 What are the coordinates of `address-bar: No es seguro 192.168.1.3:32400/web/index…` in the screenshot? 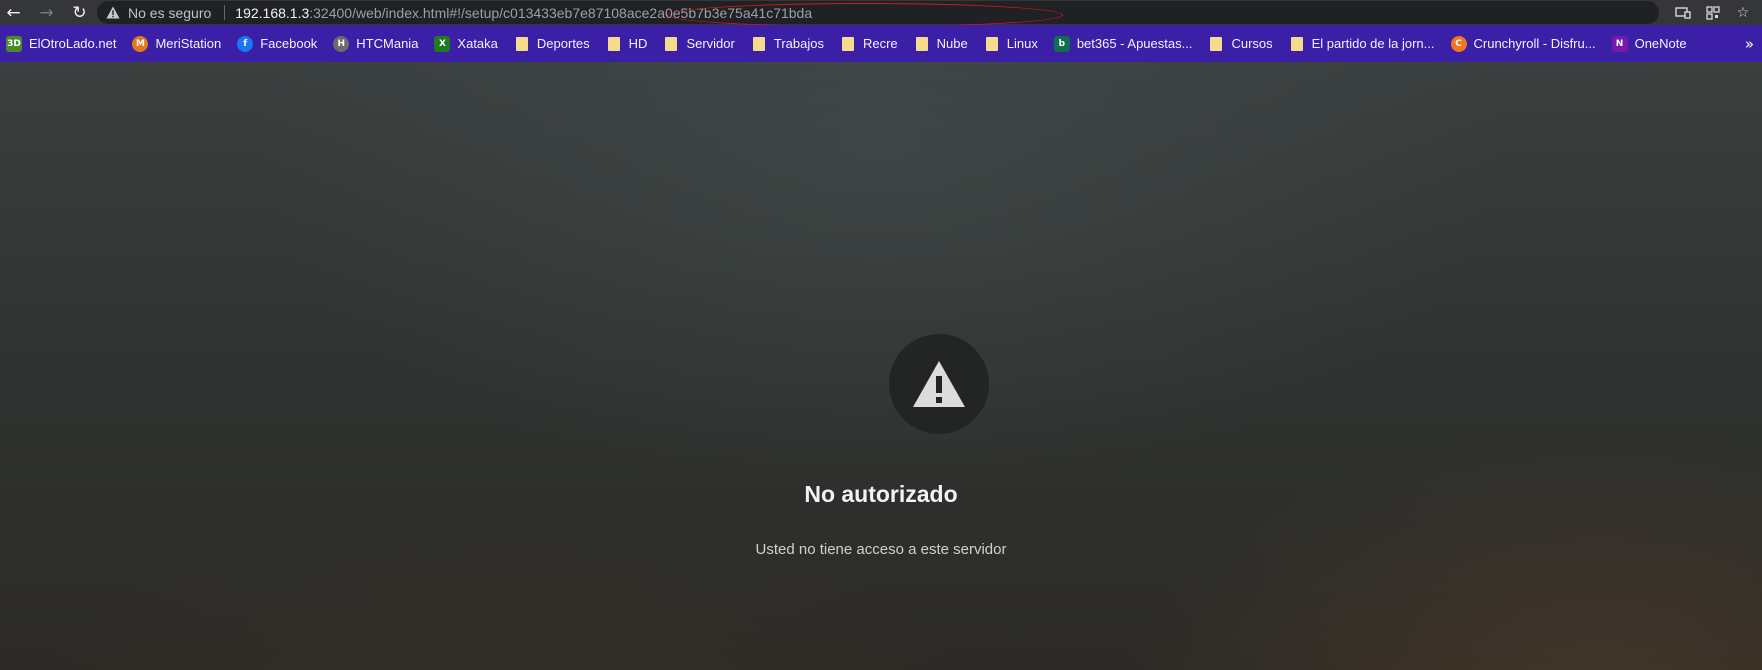 It's located at (878, 14).